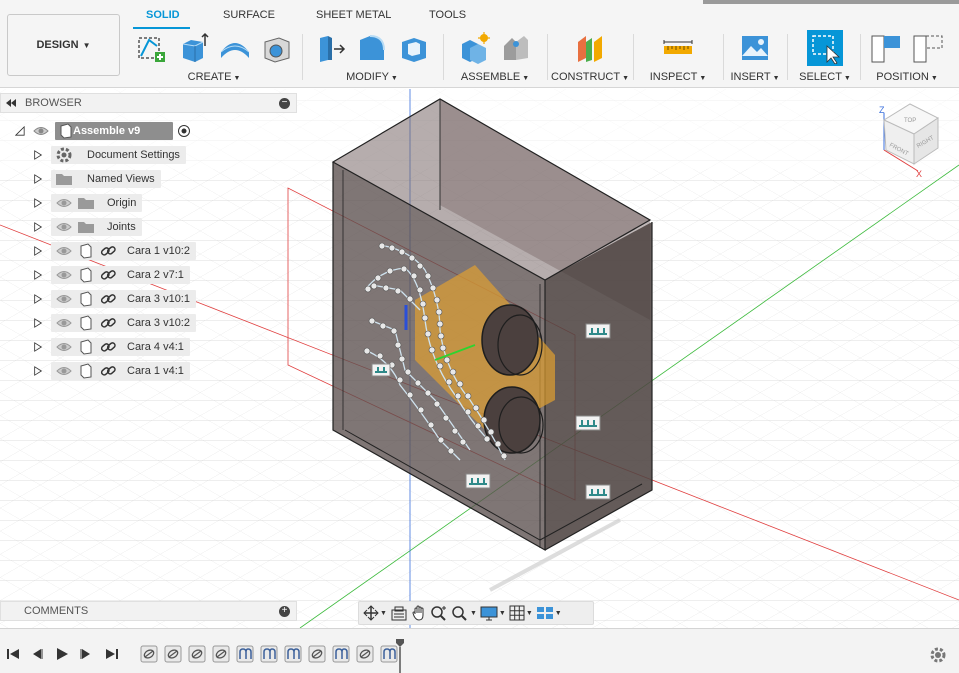 This screenshot has width=959, height=673. Describe the element at coordinates (114, 131) in the screenshot. I see `root-component: Assemble v9` at that location.